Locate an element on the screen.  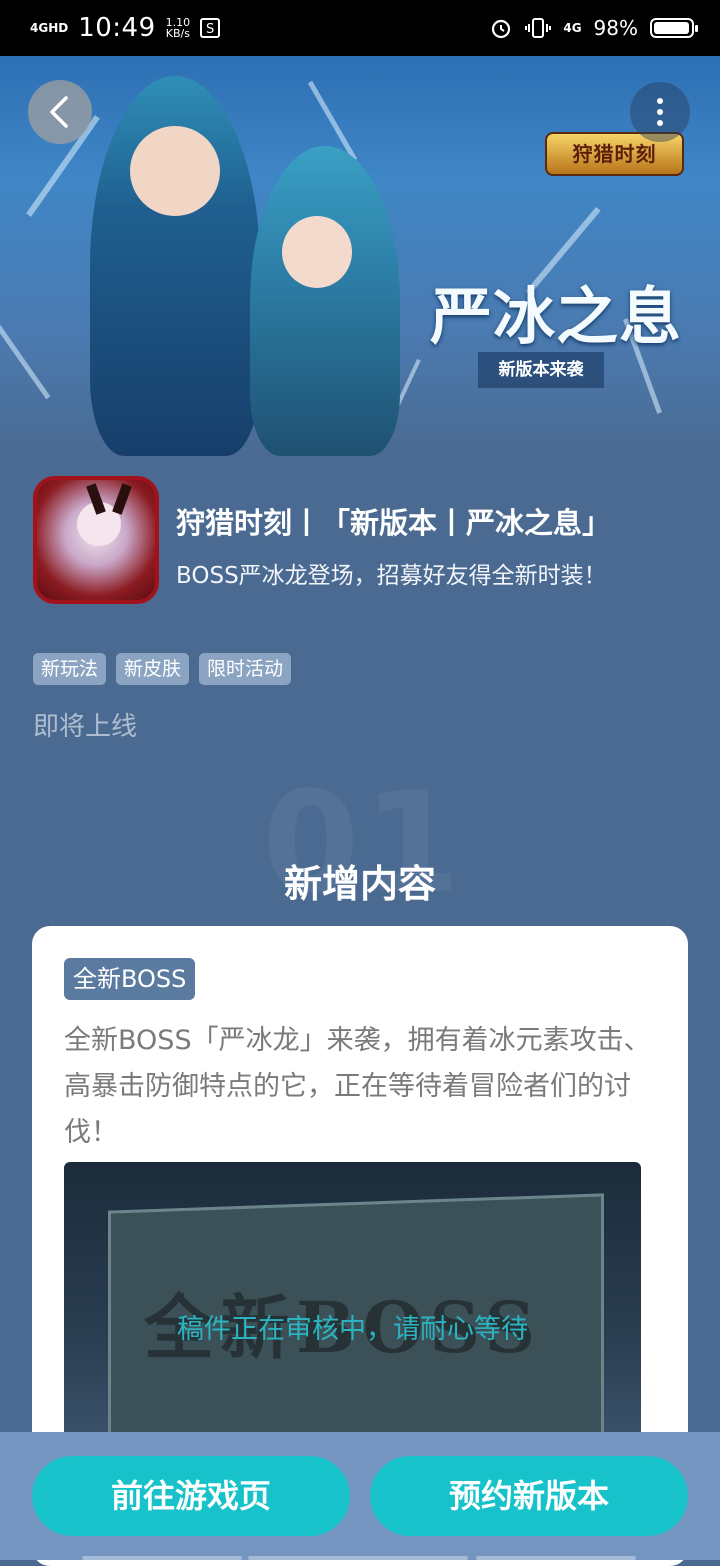
network-4g: 4G is located at coordinates (572, 28).